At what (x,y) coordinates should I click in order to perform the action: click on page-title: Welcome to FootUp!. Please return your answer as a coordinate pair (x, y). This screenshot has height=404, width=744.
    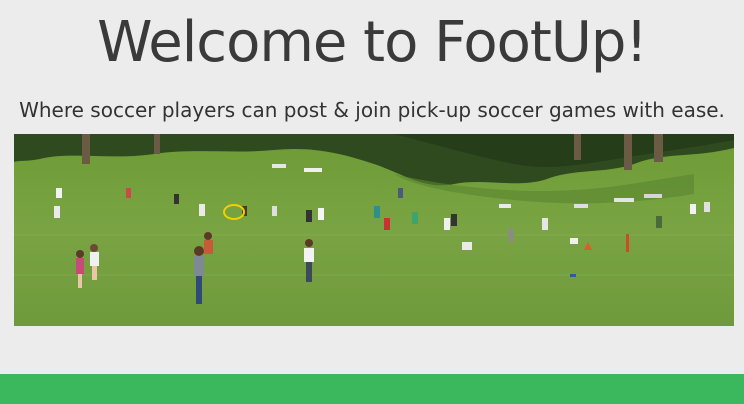
    Looking at the image, I should click on (372, 42).